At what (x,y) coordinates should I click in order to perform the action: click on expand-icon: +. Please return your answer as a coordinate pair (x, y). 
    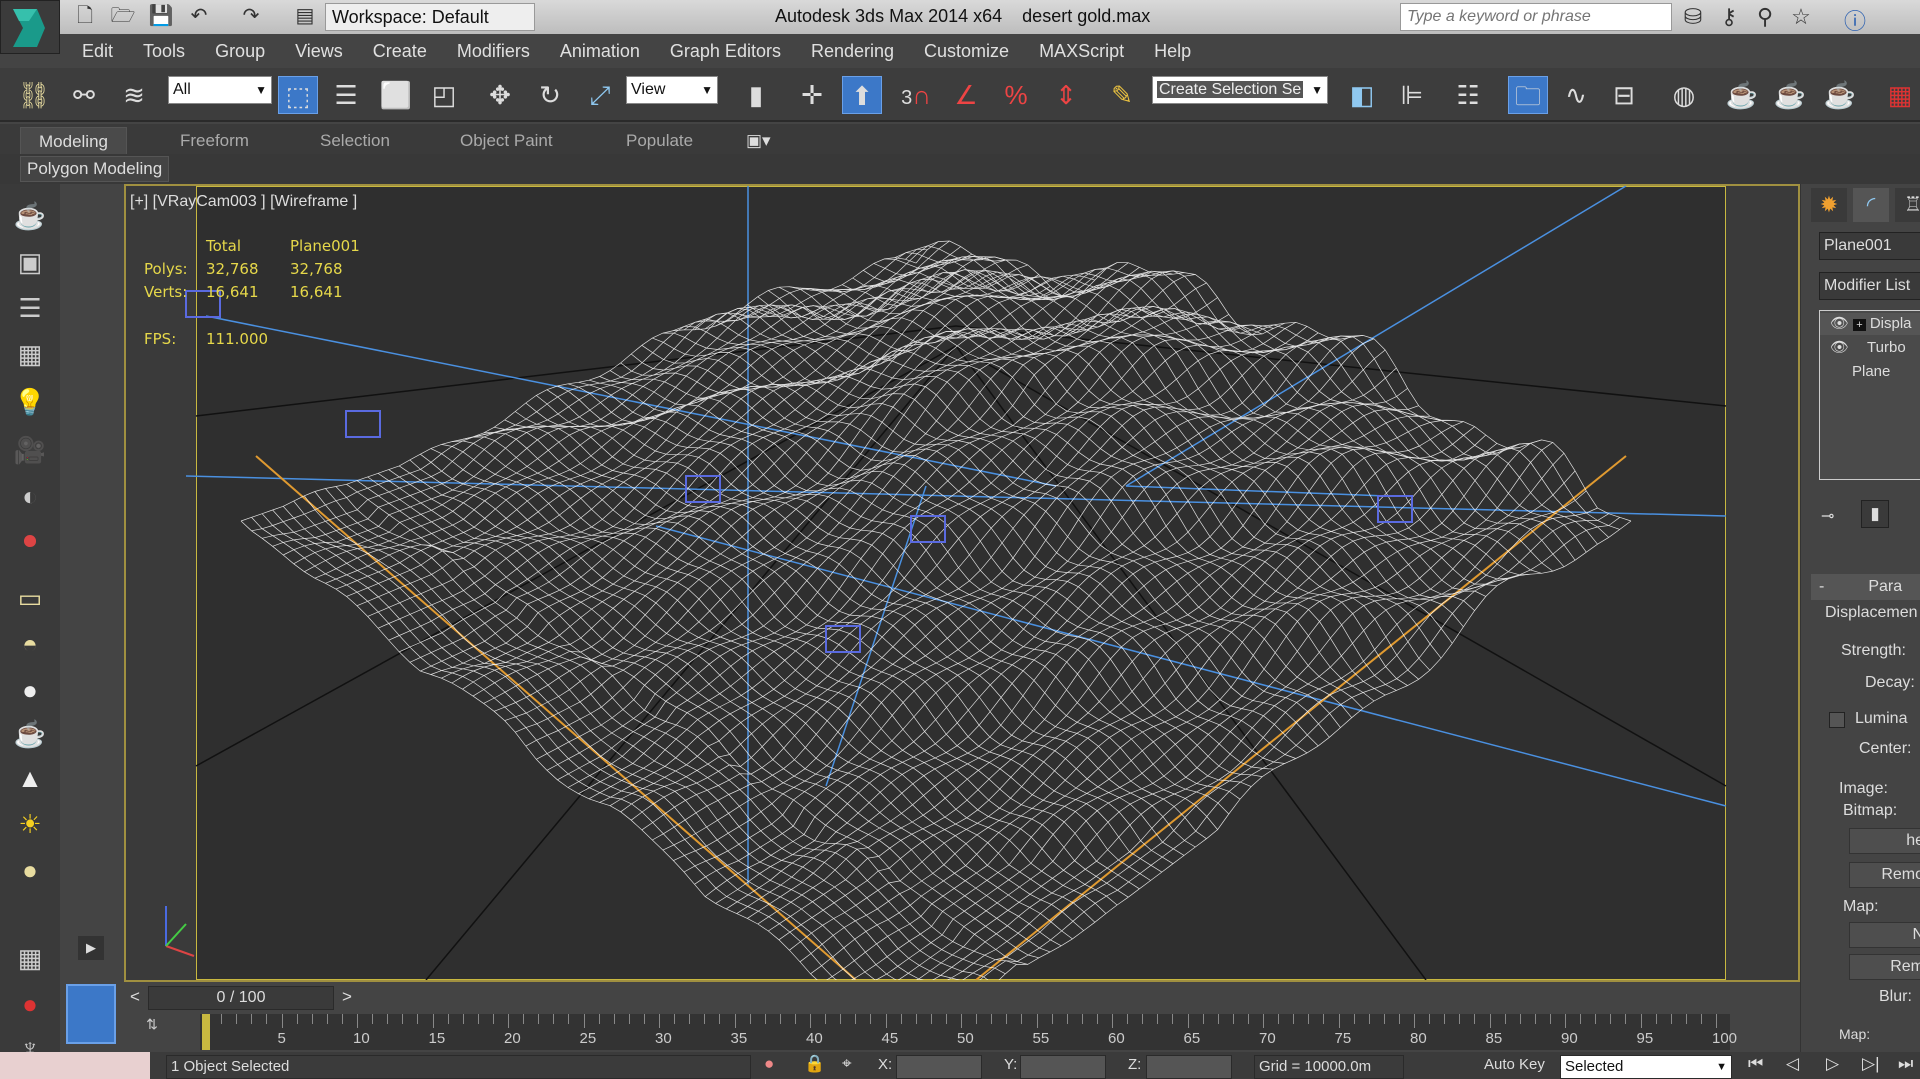
    Looking at the image, I should click on (1859, 325).